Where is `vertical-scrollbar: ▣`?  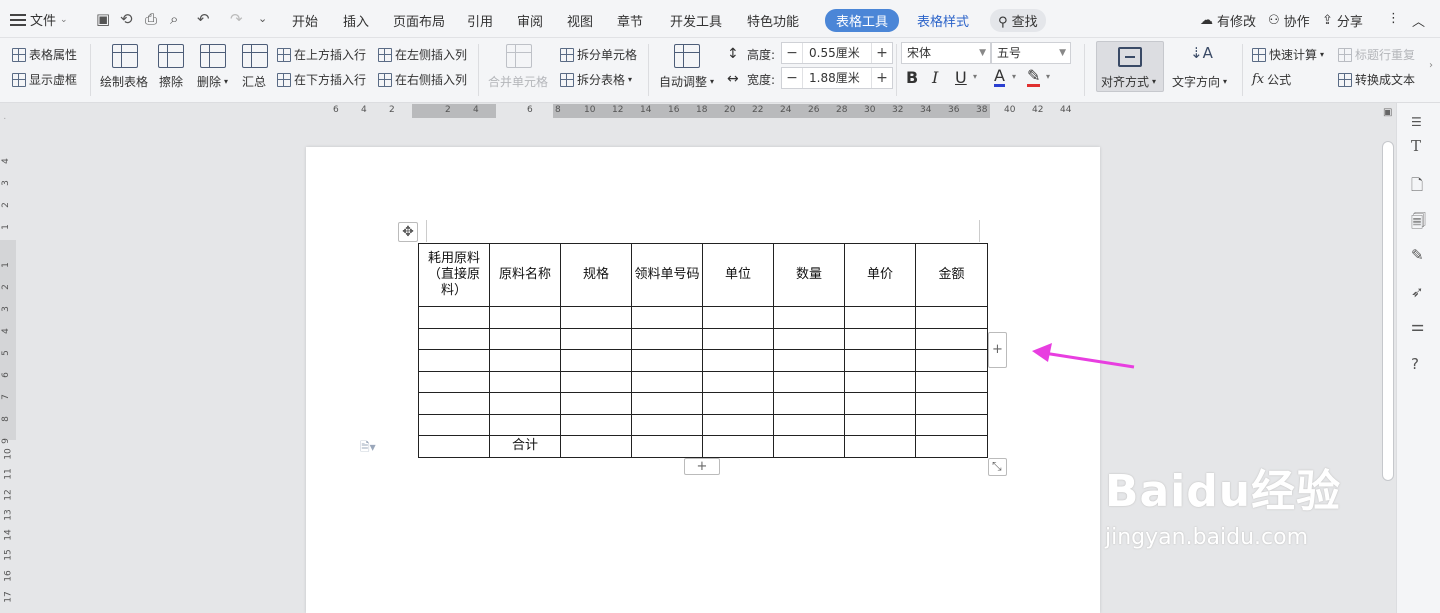
vertical-scrollbar: ▣ is located at coordinates (1388, 358).